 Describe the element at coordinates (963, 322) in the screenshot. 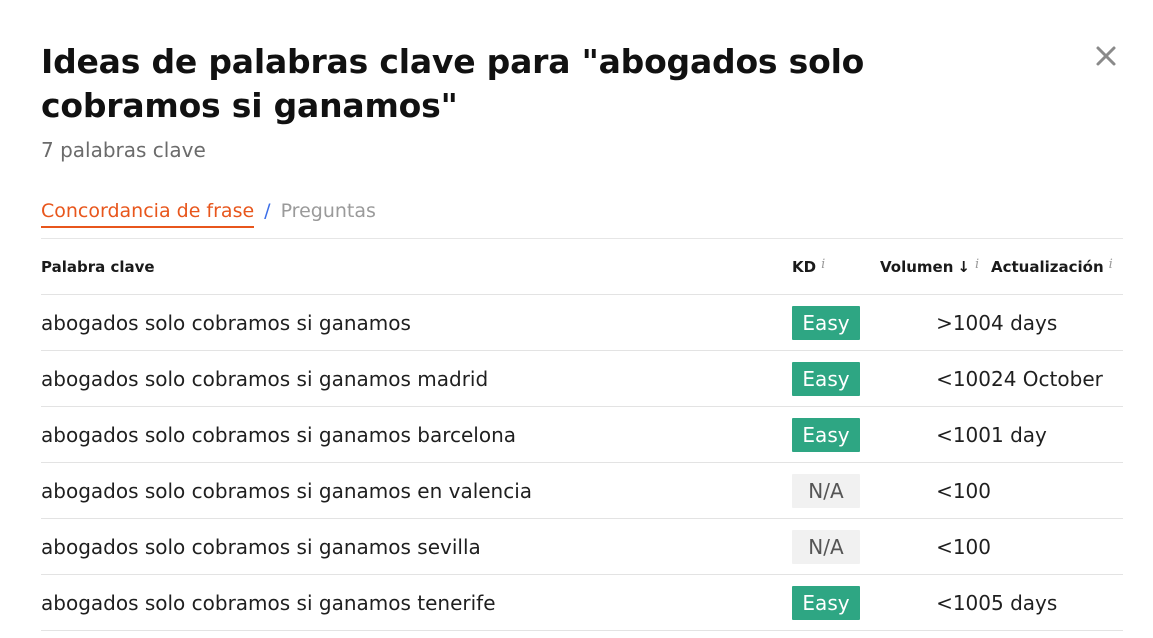

I see `volume-value: >100` at that location.